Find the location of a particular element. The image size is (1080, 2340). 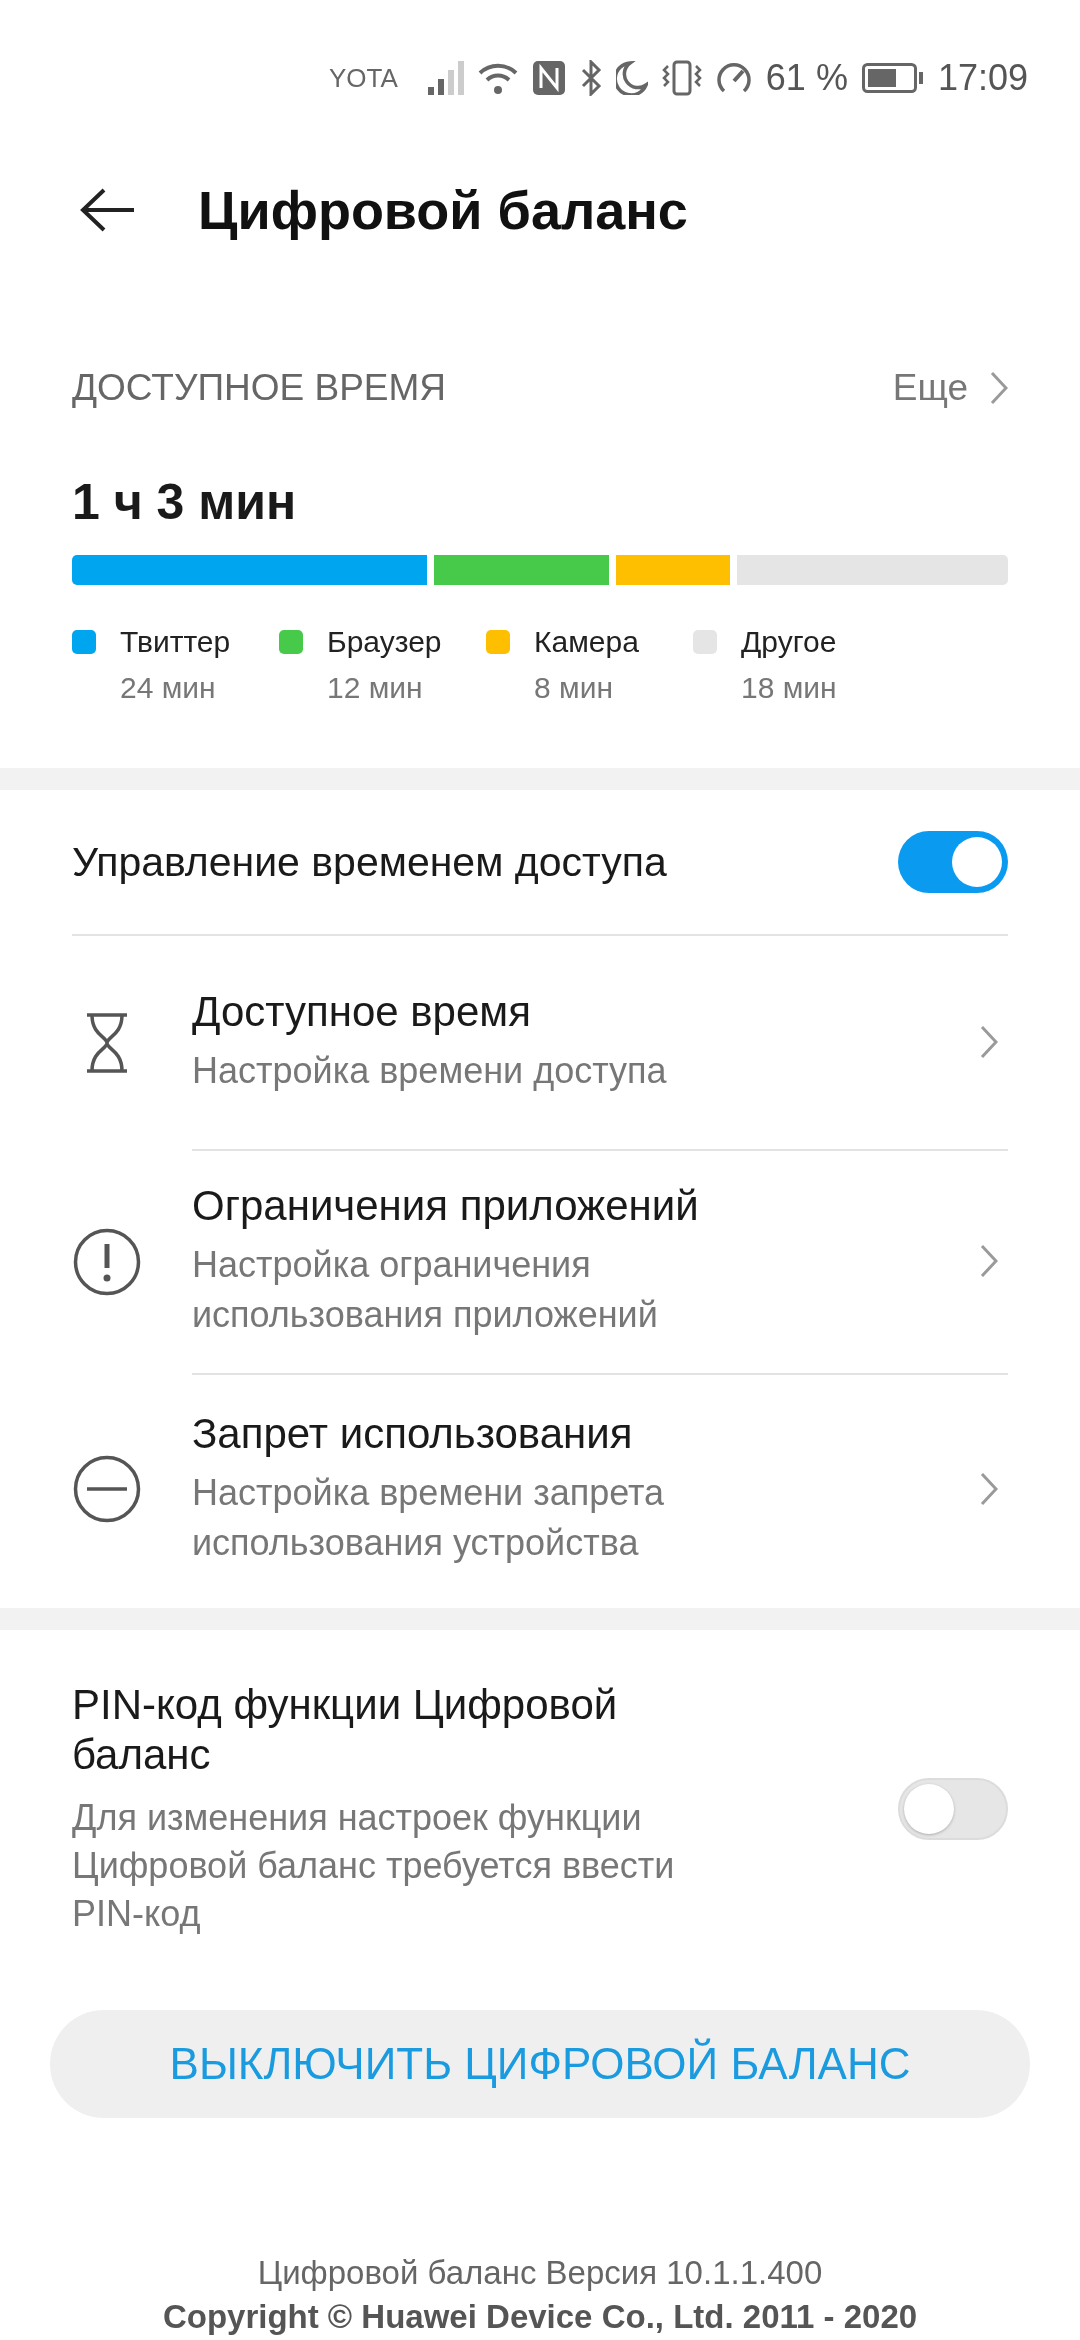

settings-item: Запрет использования Настройка времени запрета использования устройства is located at coordinates (540, 1489).